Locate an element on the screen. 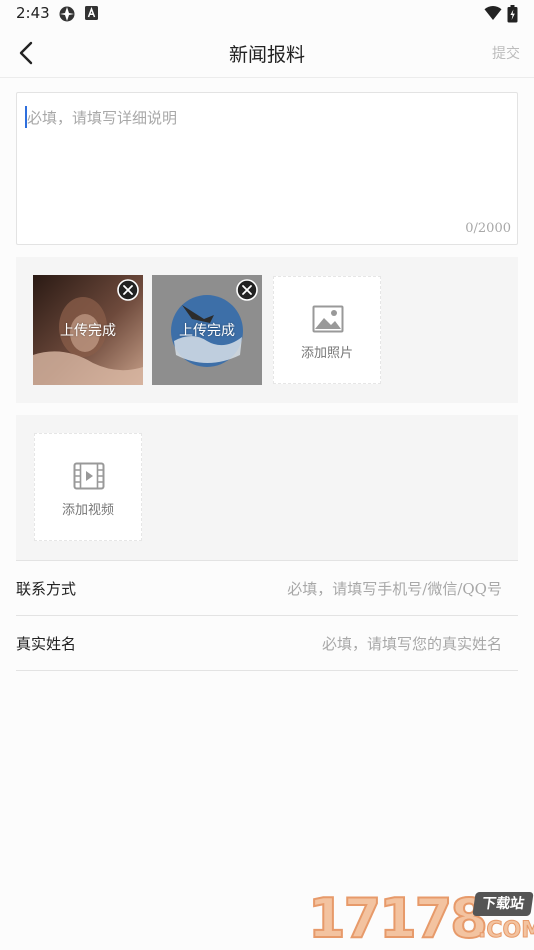 The width and height of the screenshot is (534, 950). contact-label: 联系方式 is located at coordinates (46, 589).